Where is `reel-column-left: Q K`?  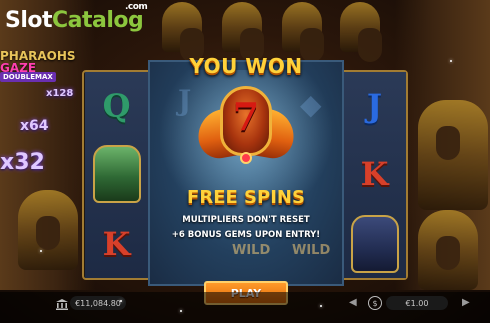 reel-column-left: Q K is located at coordinates (116, 175).